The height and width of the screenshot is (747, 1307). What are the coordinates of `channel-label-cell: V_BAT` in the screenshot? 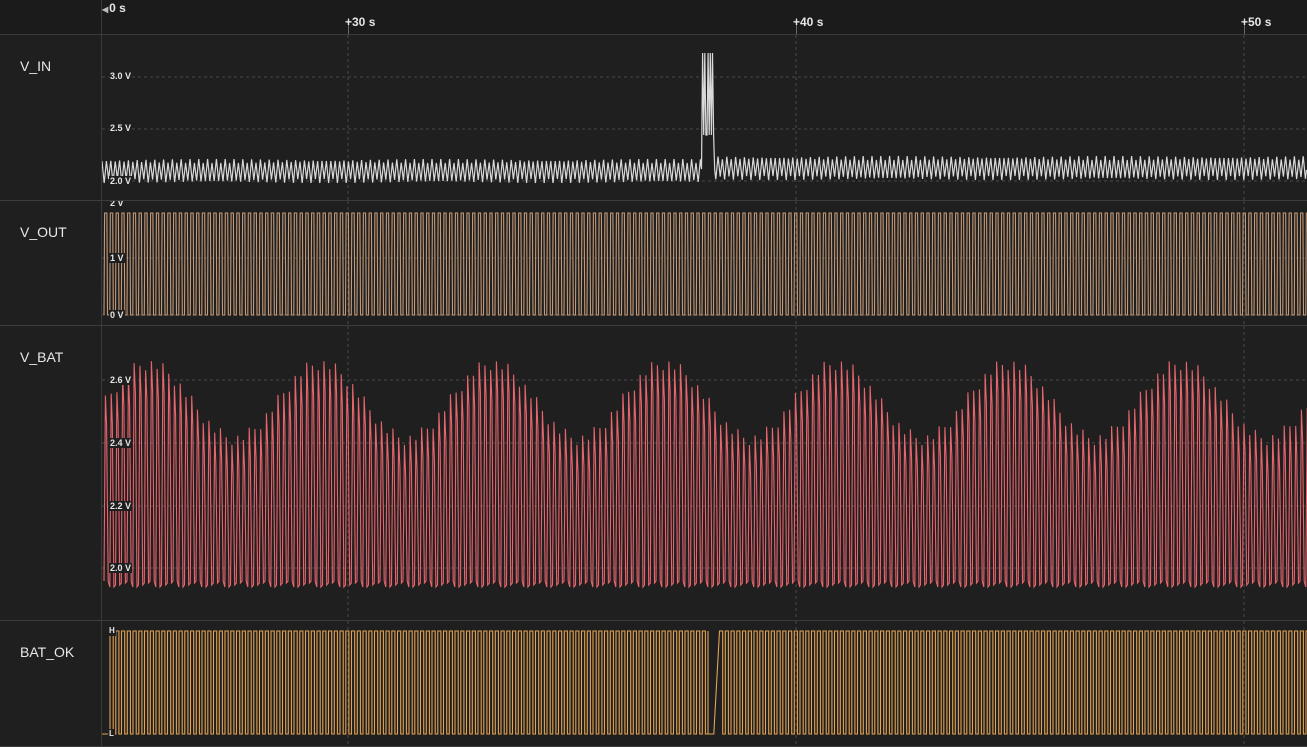 It's located at (51, 473).